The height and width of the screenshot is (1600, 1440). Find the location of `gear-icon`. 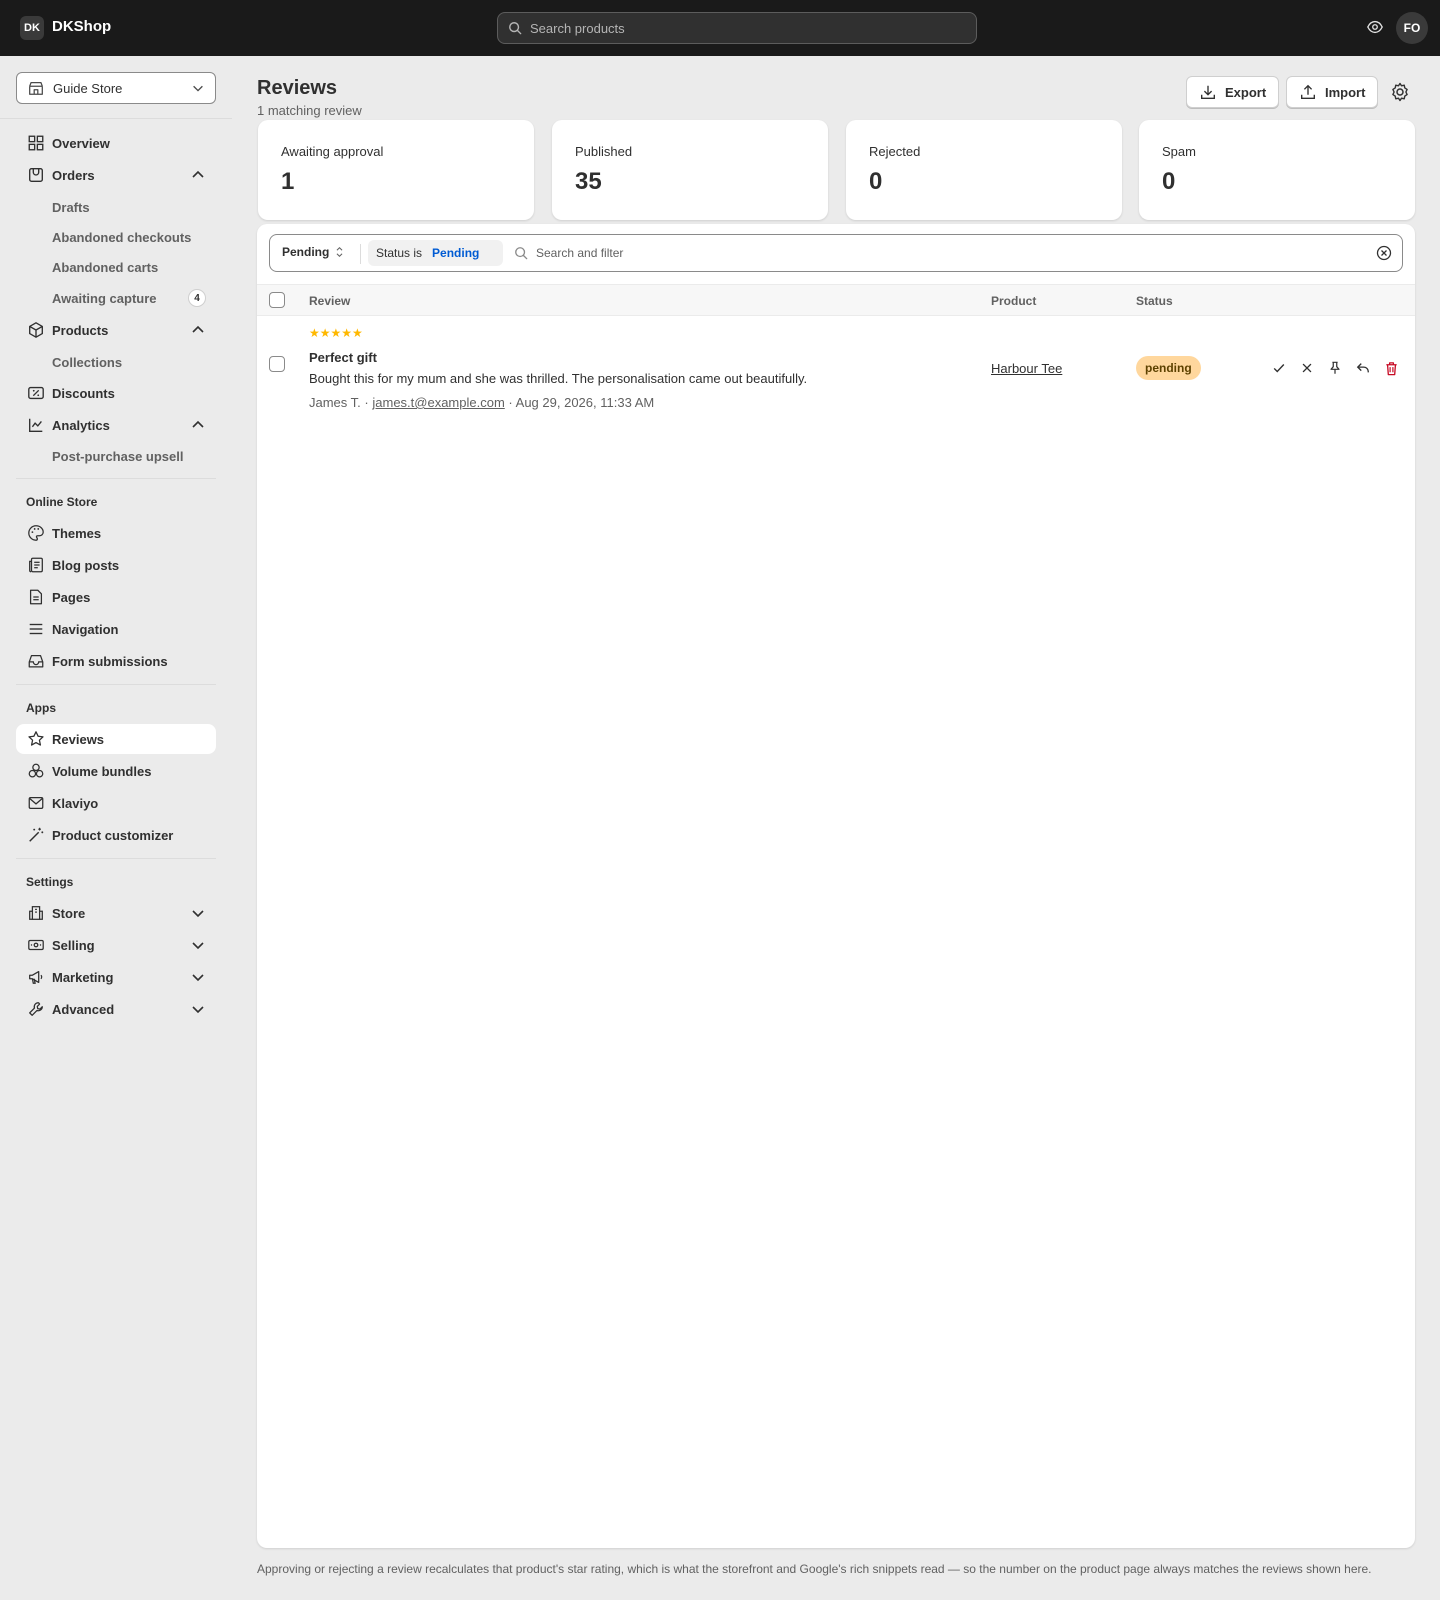

gear-icon is located at coordinates (1400, 92).